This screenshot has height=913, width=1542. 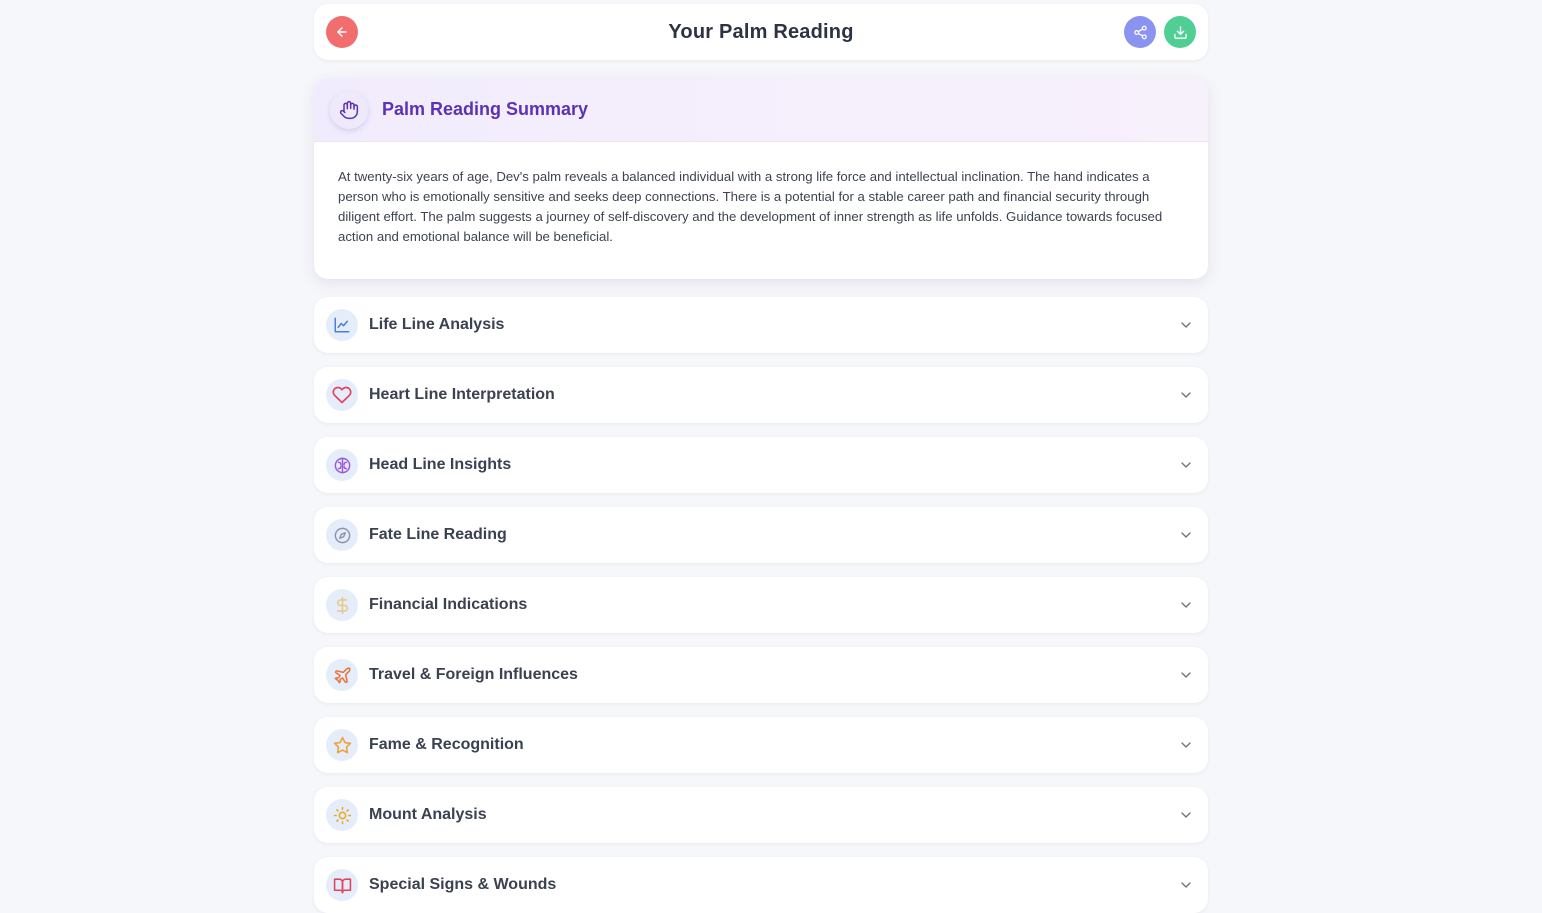 I want to click on dollar-icon, so click(x=342, y=605).